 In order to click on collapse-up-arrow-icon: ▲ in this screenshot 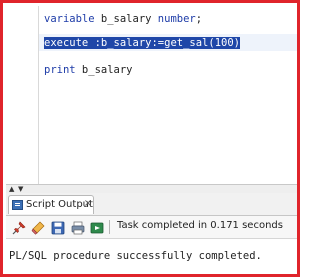, I will do `click(11, 189)`.